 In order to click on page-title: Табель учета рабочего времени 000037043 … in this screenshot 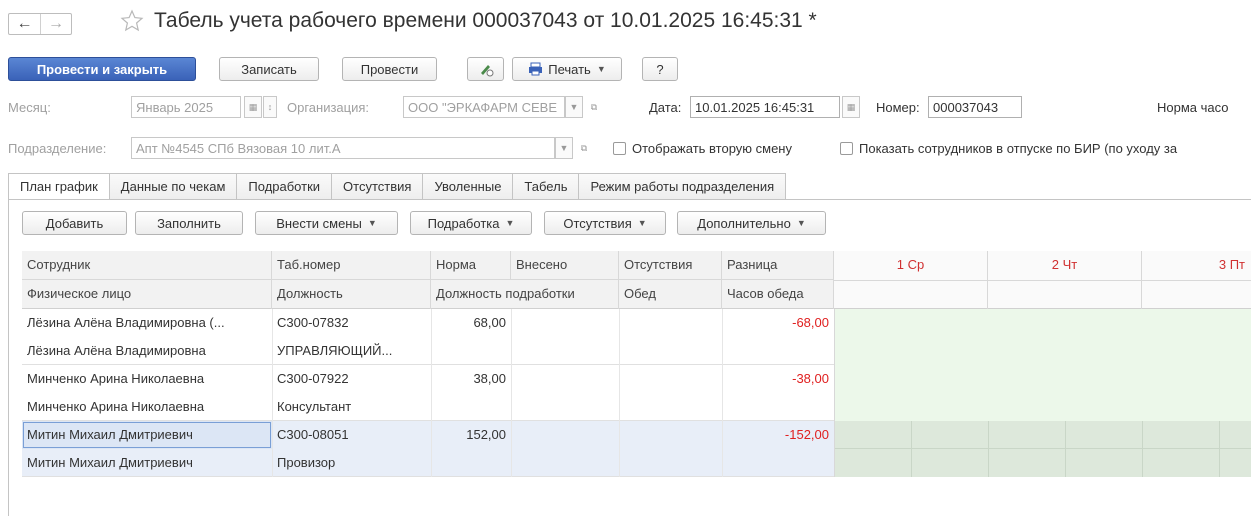, I will do `click(485, 20)`.